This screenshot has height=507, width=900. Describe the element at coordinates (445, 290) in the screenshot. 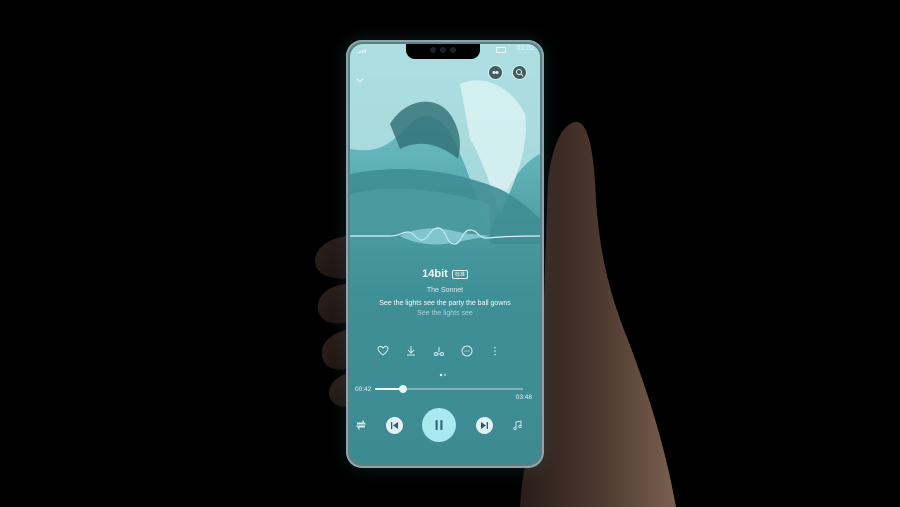

I see `artist-name: The Sonnet` at that location.